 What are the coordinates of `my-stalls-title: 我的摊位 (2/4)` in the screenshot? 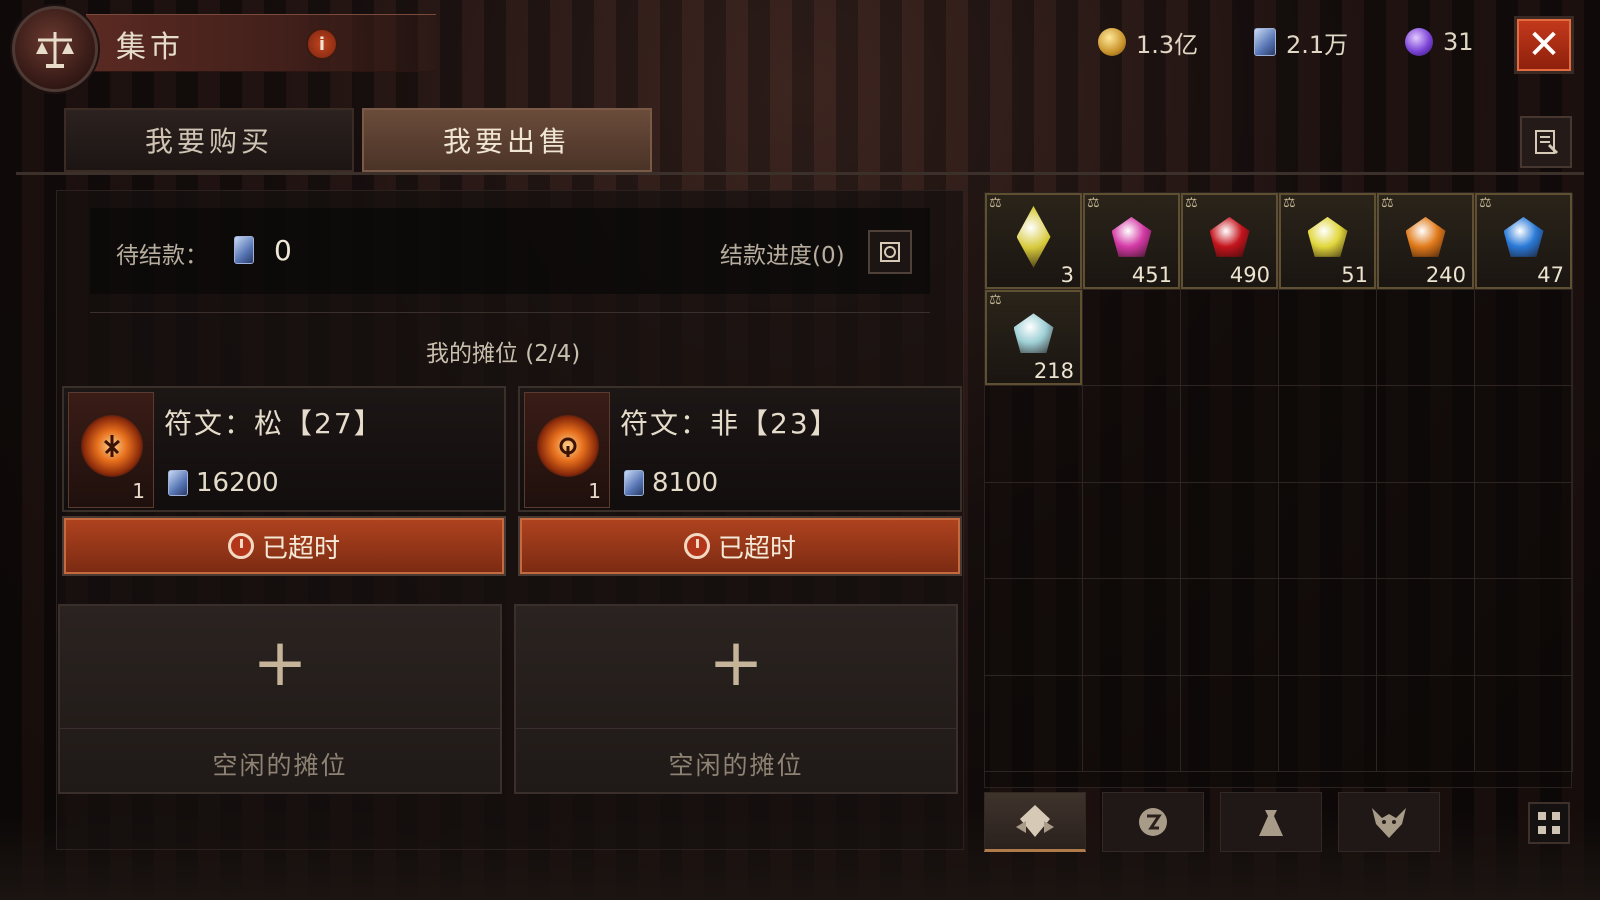 It's located at (503, 354).